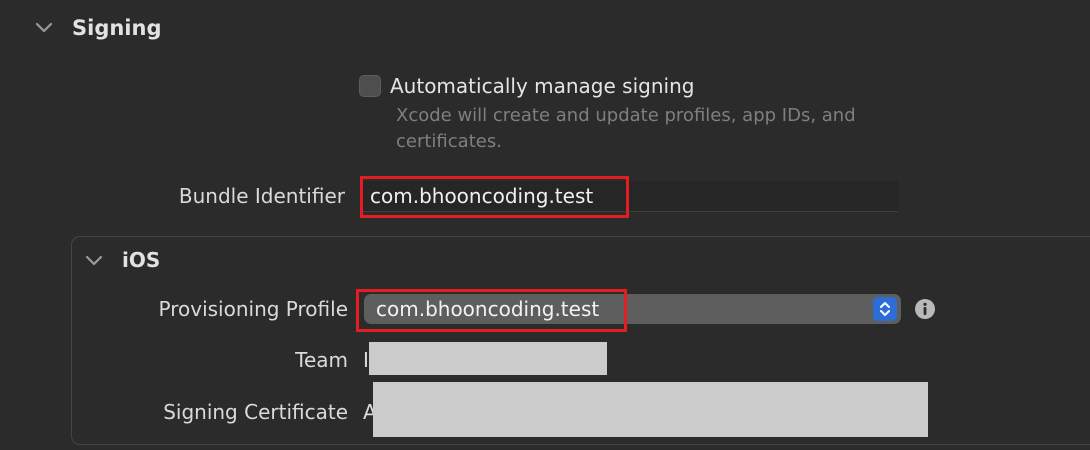 This screenshot has width=1090, height=450. Describe the element at coordinates (494, 197) in the screenshot. I see `bundle-identifier-highlight` at that location.